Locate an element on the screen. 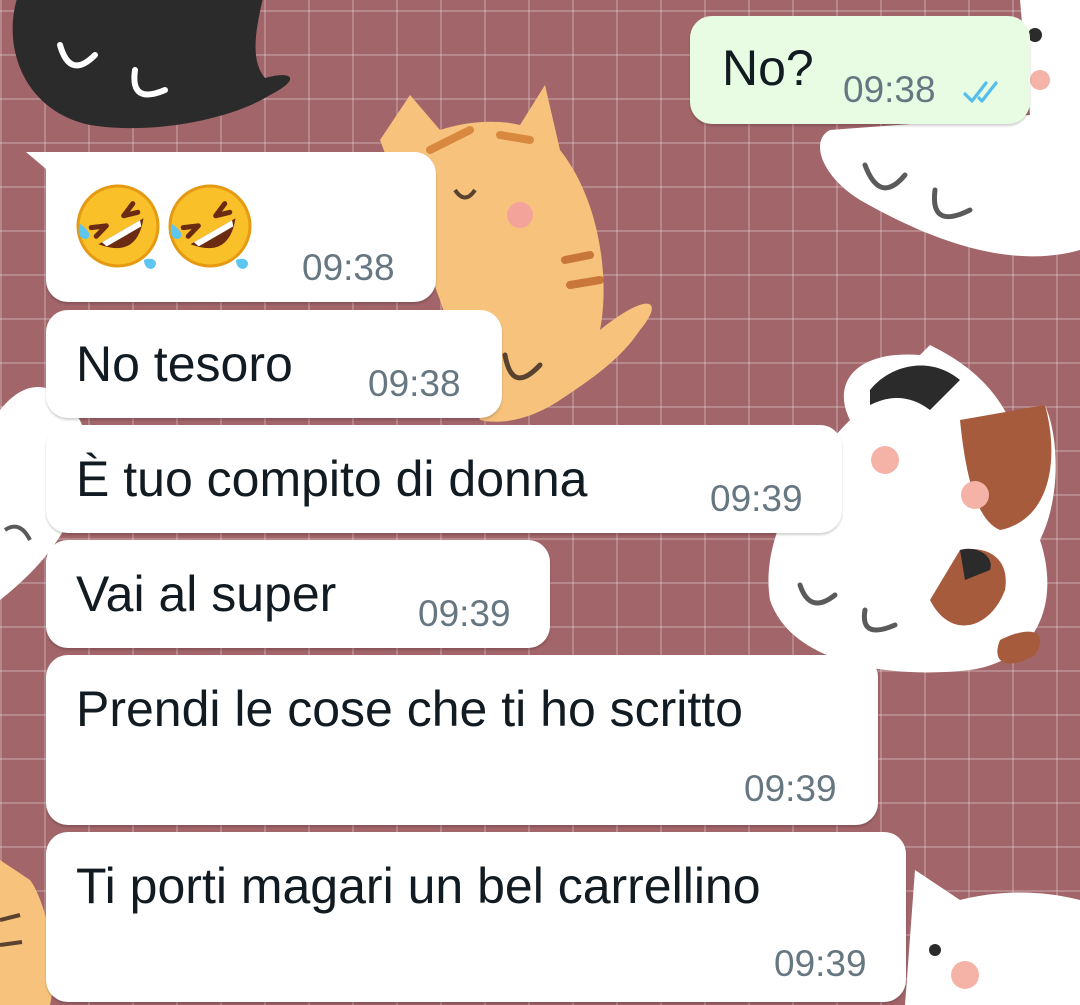 This screenshot has height=1005, width=1080. message-text: Vai al super is located at coordinates (206, 594).